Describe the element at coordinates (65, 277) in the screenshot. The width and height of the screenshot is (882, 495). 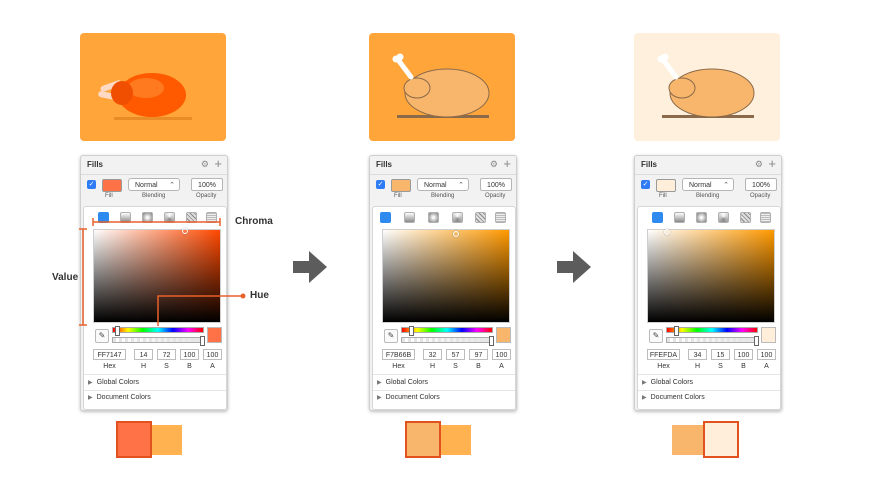
I see `value-annotation: Value` at that location.